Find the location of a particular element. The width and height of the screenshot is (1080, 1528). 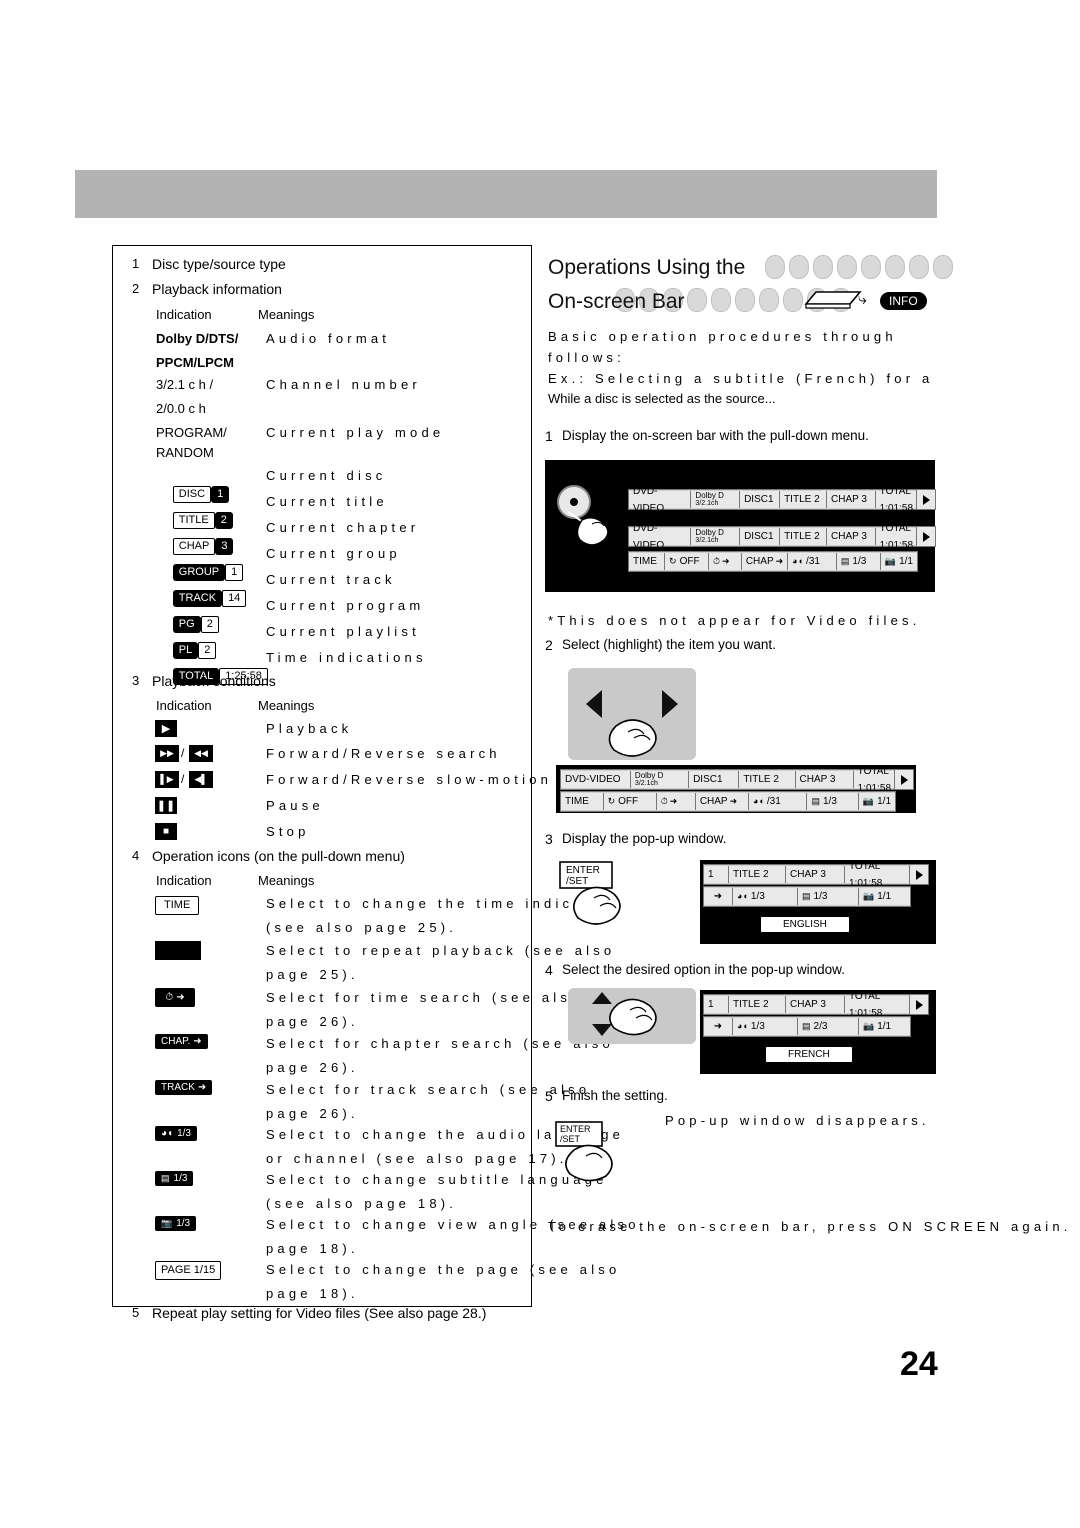

step-1-number: 1 is located at coordinates (549, 436).